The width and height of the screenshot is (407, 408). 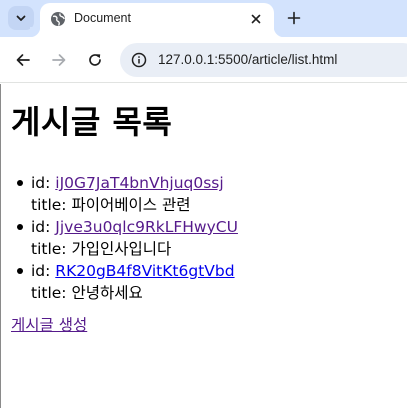 I want to click on tab-close-button, so click(x=256, y=19).